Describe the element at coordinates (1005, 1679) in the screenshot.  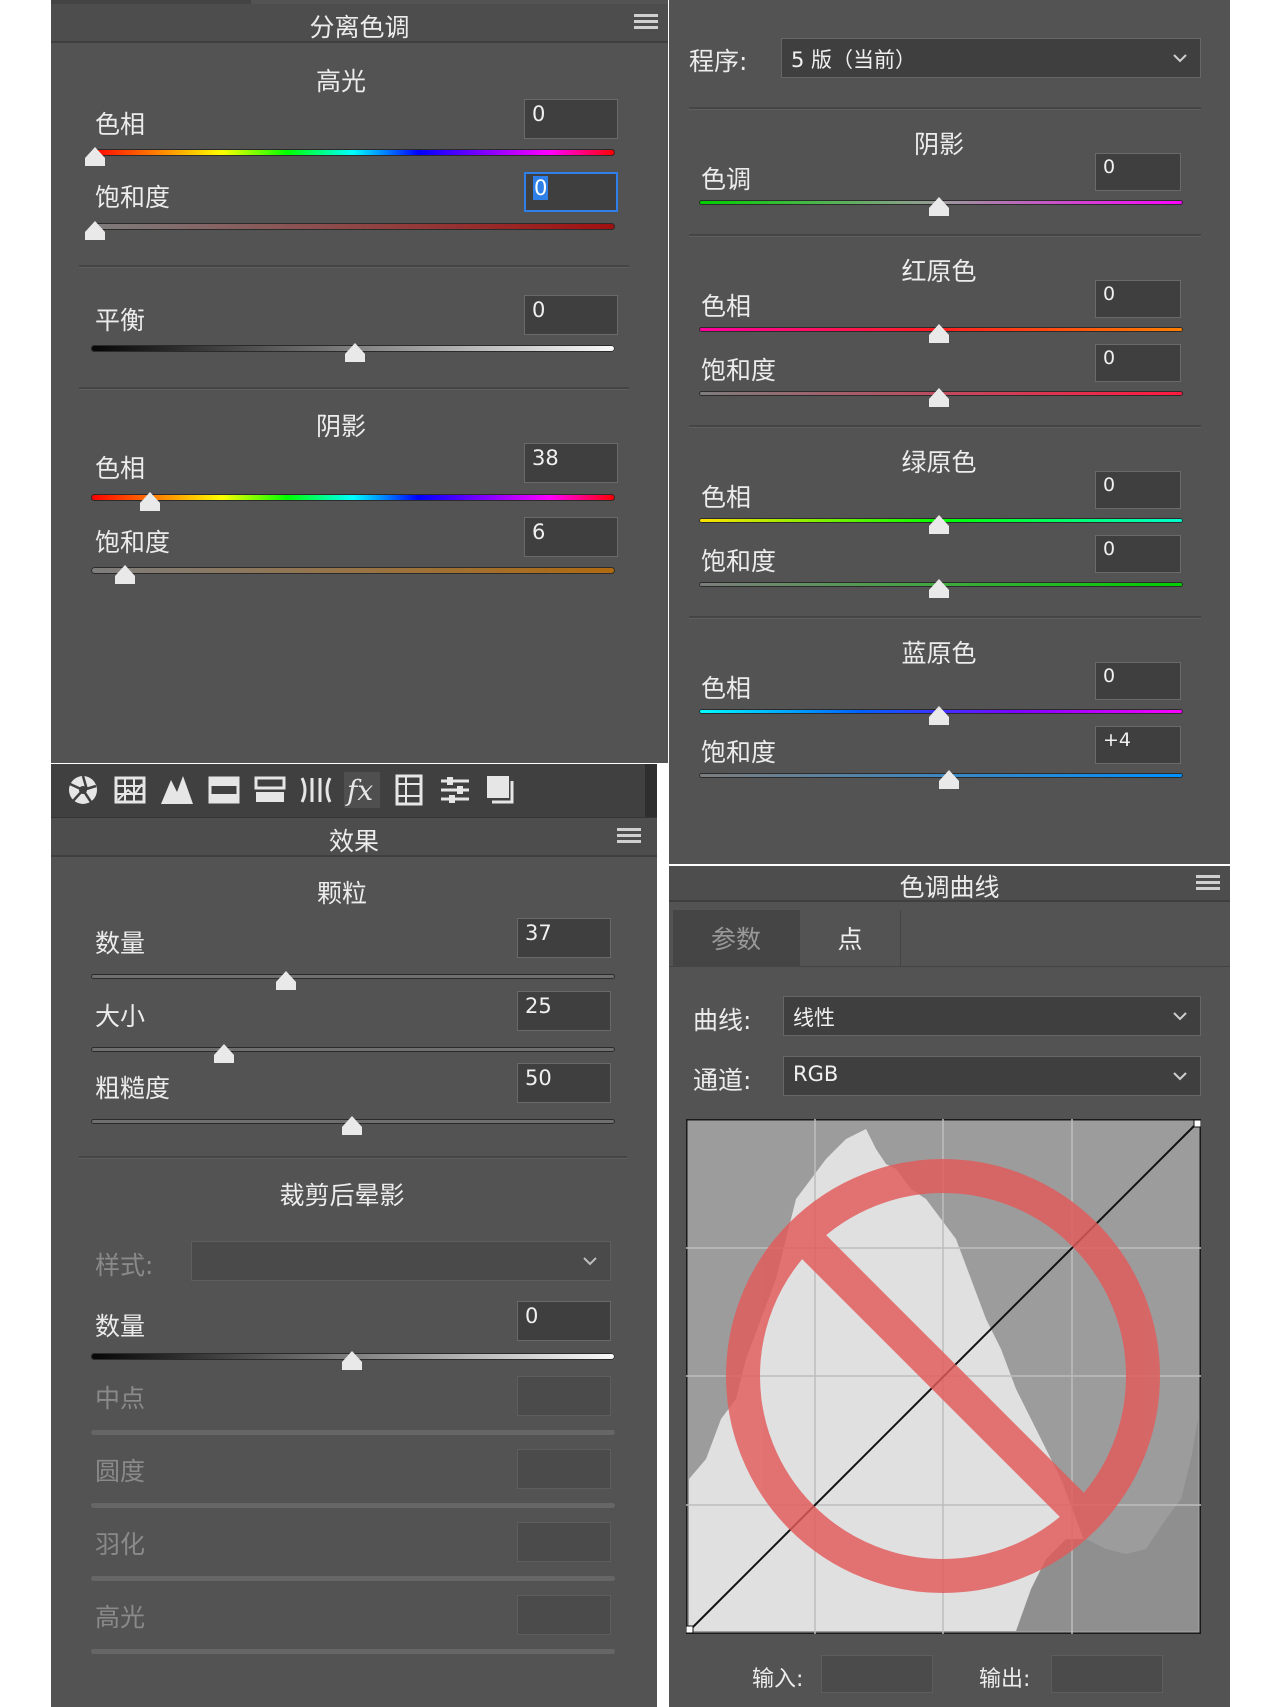
I see `output-label: 输出:` at that location.